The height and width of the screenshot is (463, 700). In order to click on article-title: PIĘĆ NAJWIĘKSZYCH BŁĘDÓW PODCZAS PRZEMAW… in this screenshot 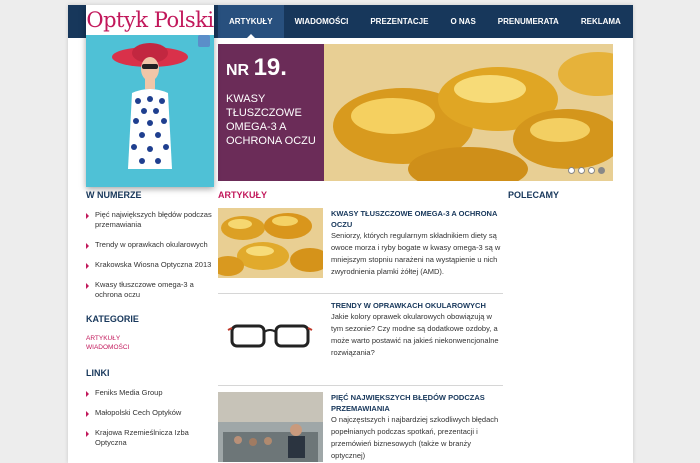, I will do `click(417, 403)`.